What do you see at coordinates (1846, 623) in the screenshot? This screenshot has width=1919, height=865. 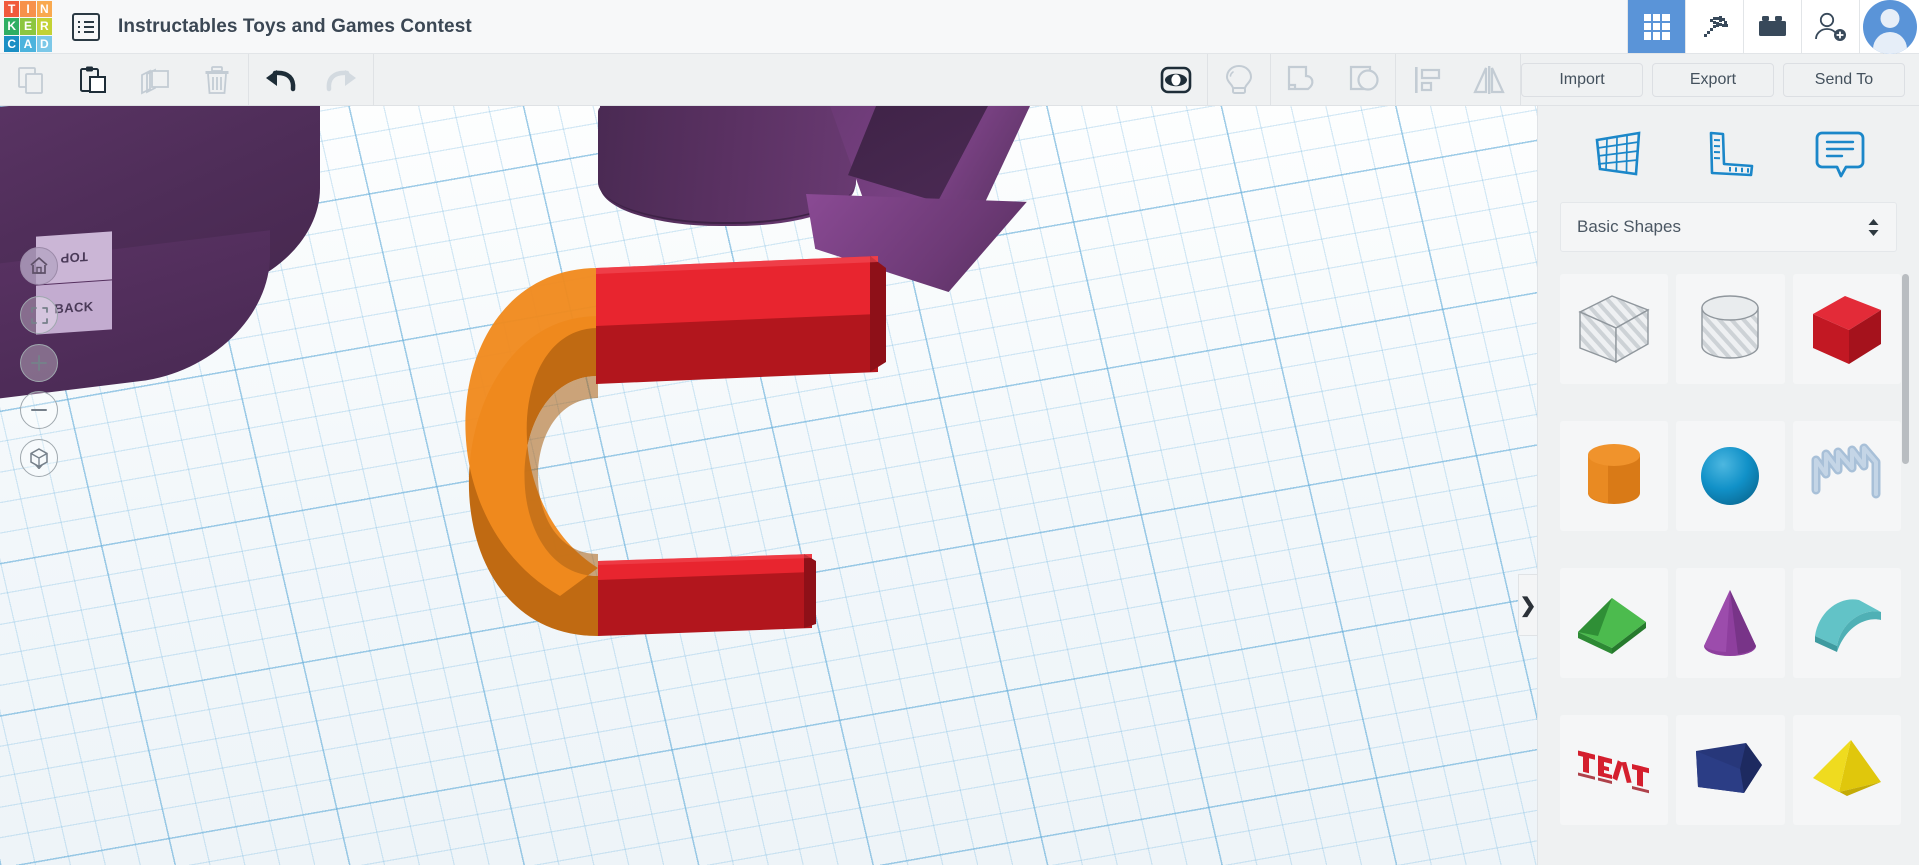 I see `shape-round-roof` at bounding box center [1846, 623].